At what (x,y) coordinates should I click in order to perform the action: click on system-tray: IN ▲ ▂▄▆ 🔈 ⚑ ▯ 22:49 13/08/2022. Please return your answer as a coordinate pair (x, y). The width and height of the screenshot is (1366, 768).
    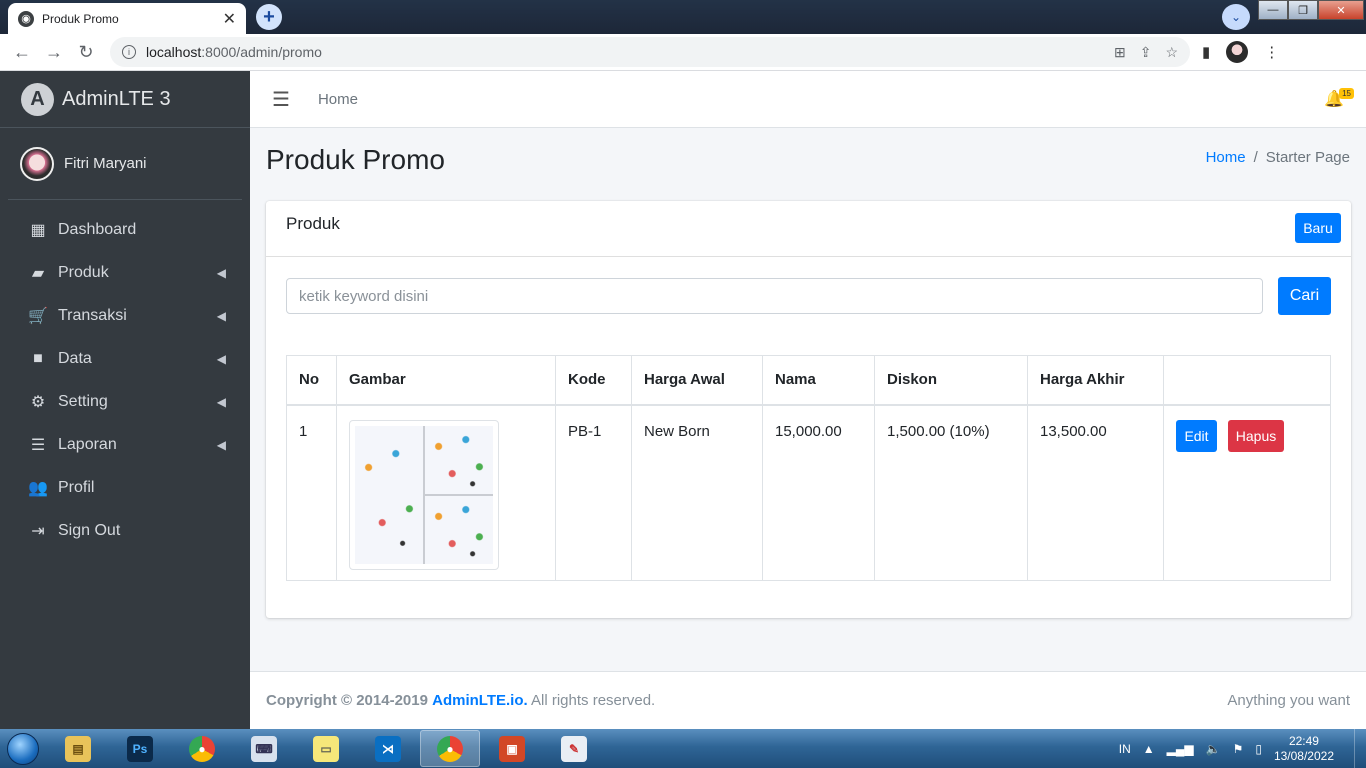
    Looking at the image, I should click on (1236, 749).